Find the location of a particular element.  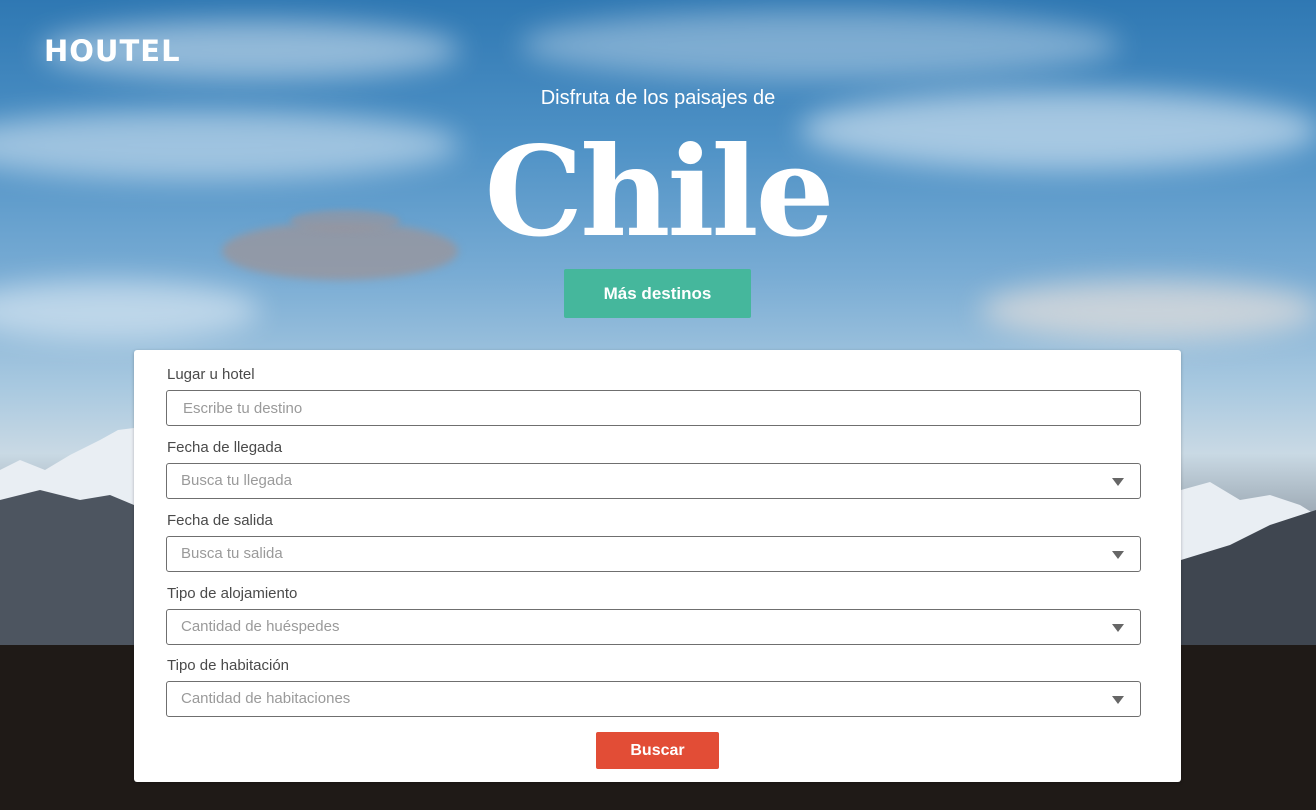

destination-field is located at coordinates (653, 408).